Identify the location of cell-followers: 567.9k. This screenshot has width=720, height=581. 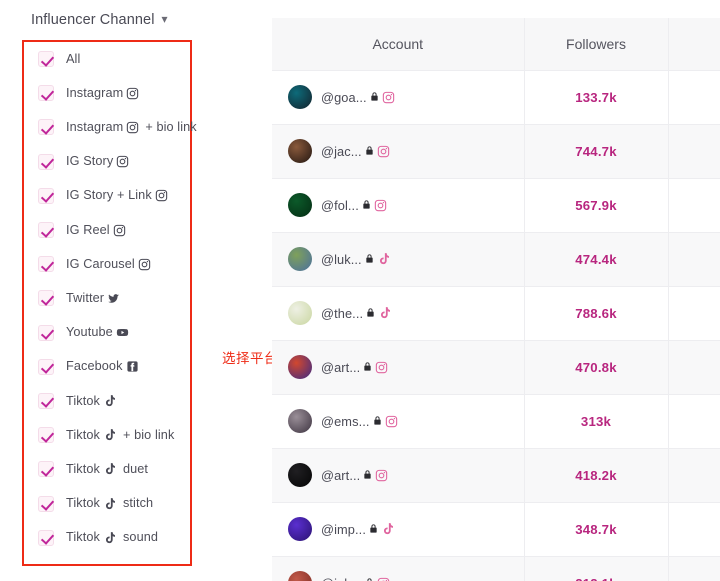
(596, 205).